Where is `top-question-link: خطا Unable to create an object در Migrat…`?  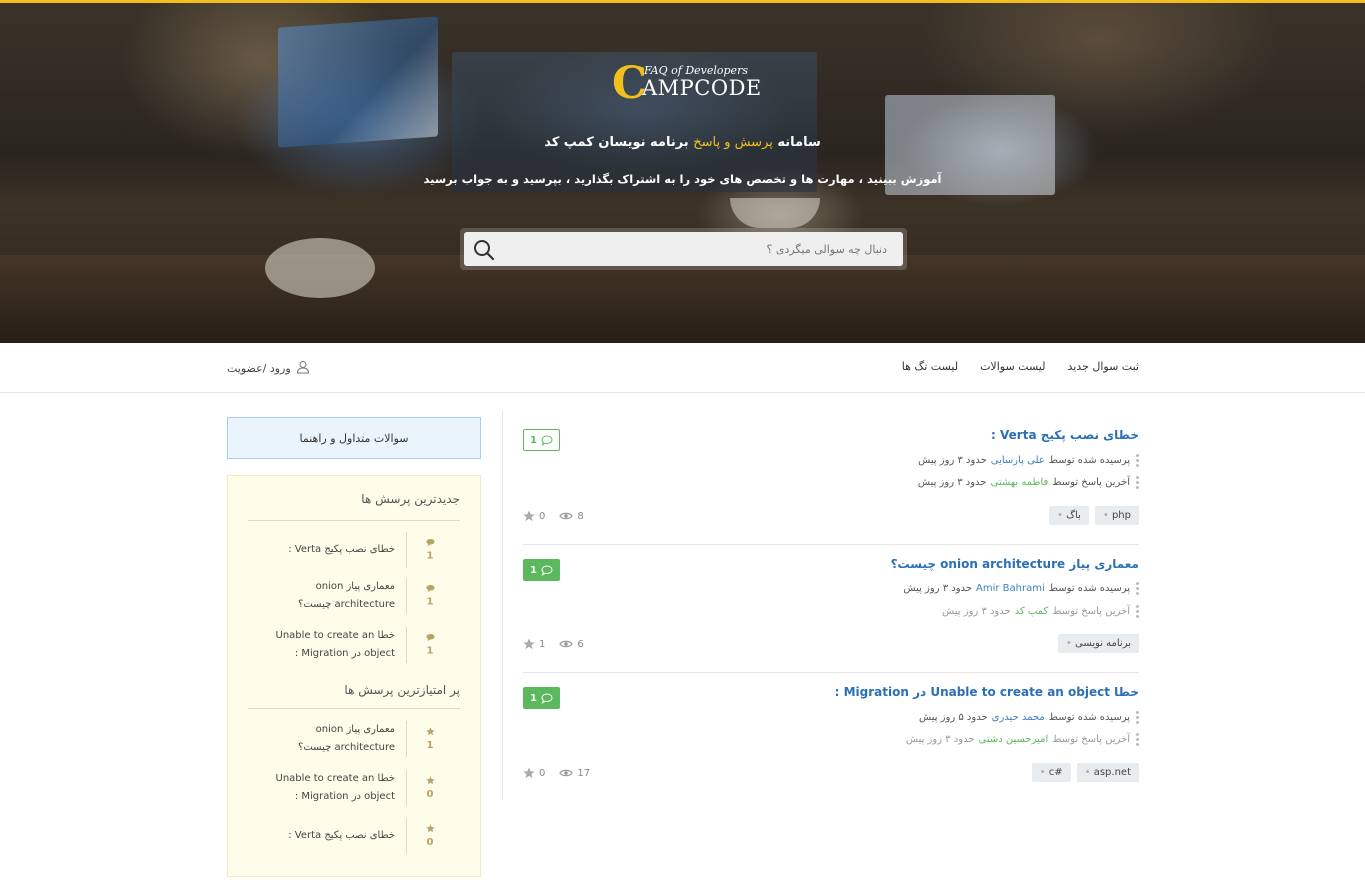
top-question-link: خطا Unable to create an object در Migrat… is located at coordinates (327, 788).